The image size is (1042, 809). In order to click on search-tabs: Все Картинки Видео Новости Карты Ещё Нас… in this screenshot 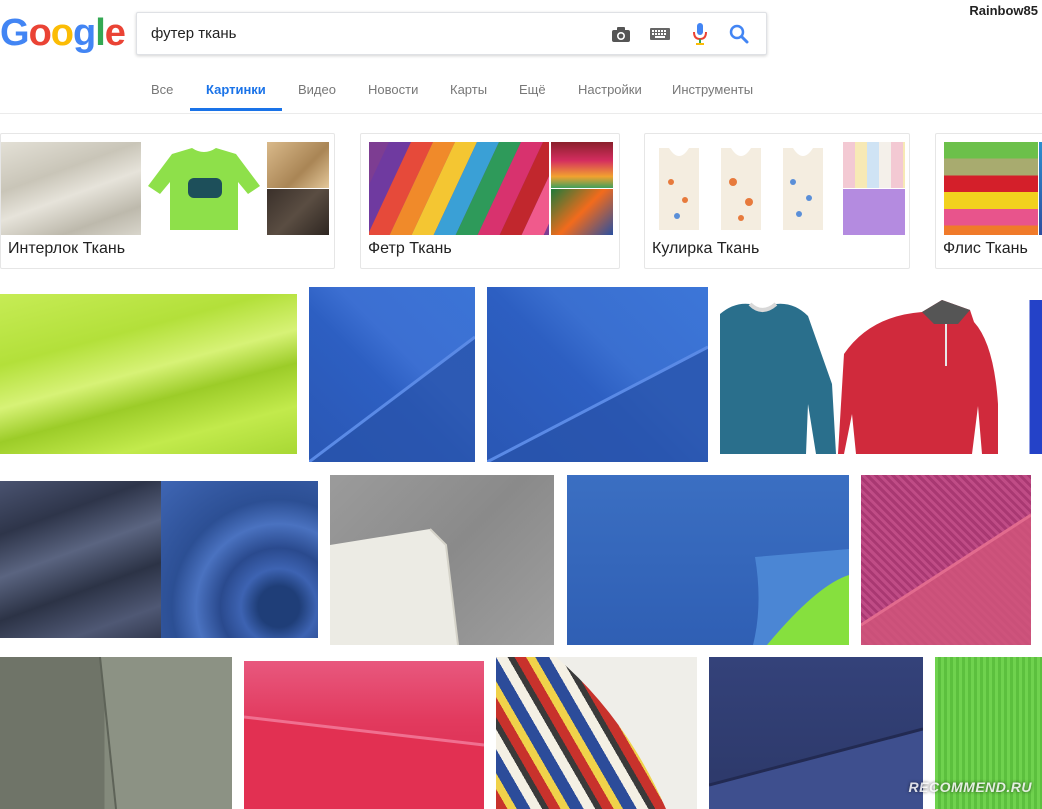, I will do `click(521, 93)`.